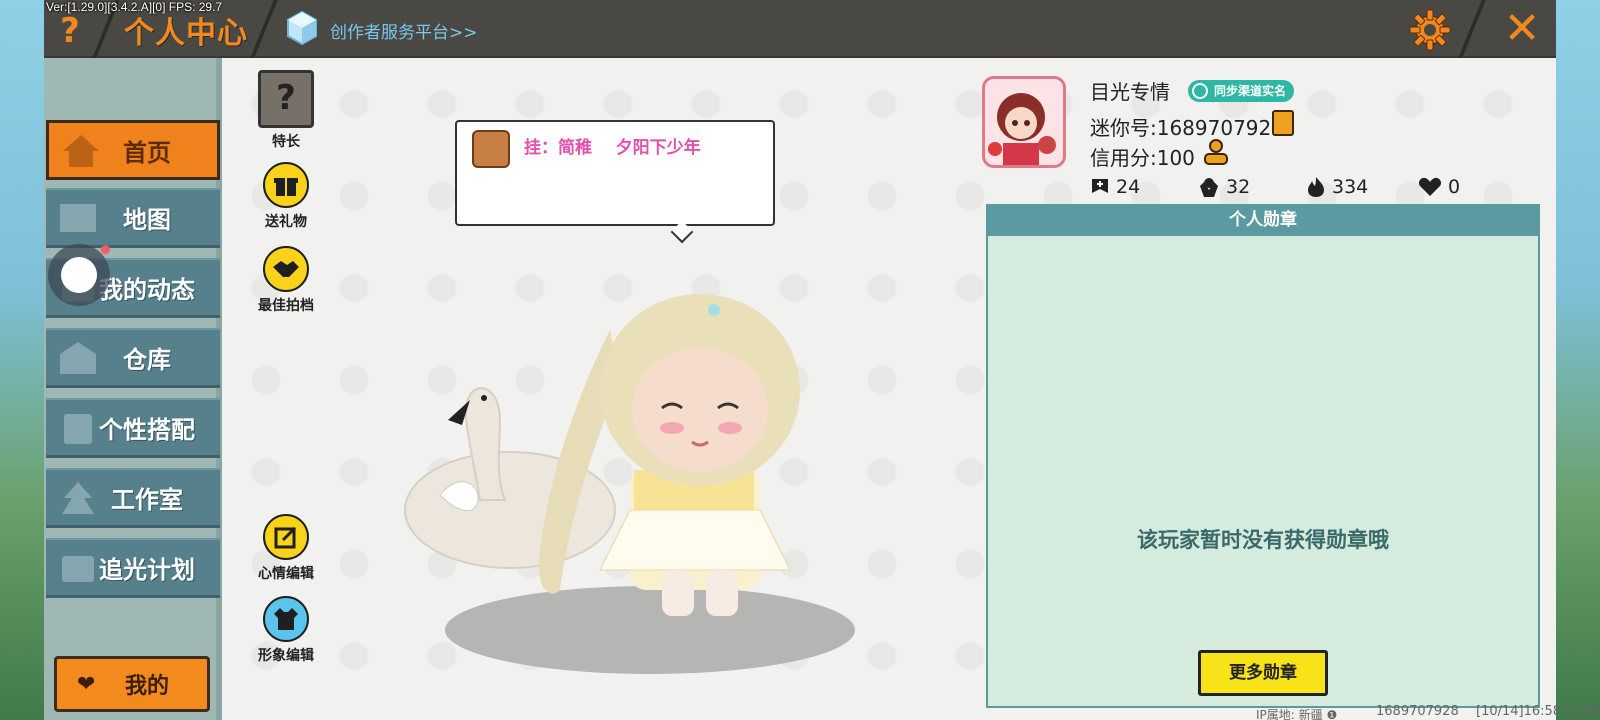 This screenshot has height=720, width=1600. I want to click on realname-label: 同步渠道实名, so click(1250, 91).